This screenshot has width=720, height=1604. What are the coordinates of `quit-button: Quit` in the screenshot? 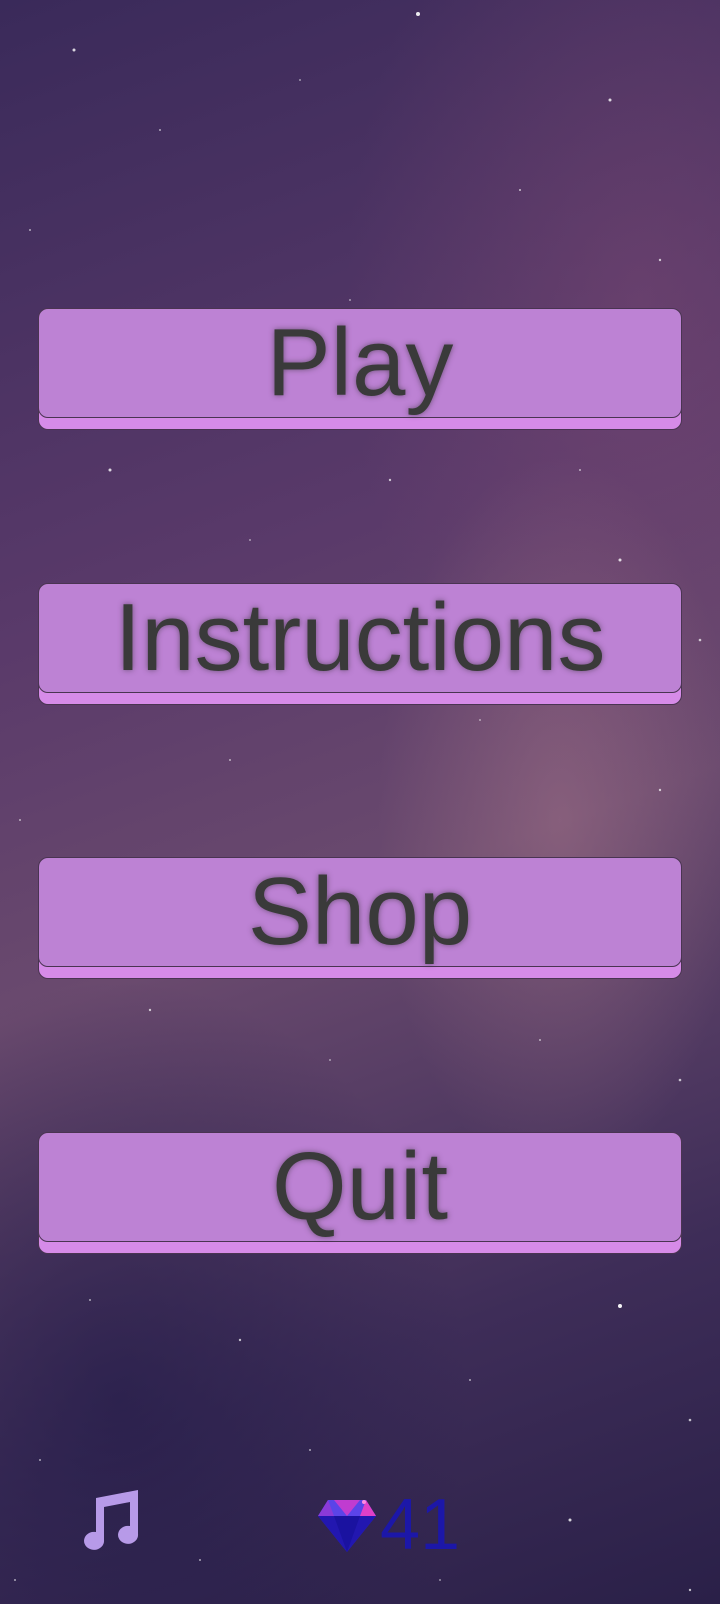 It's located at (360, 1193).